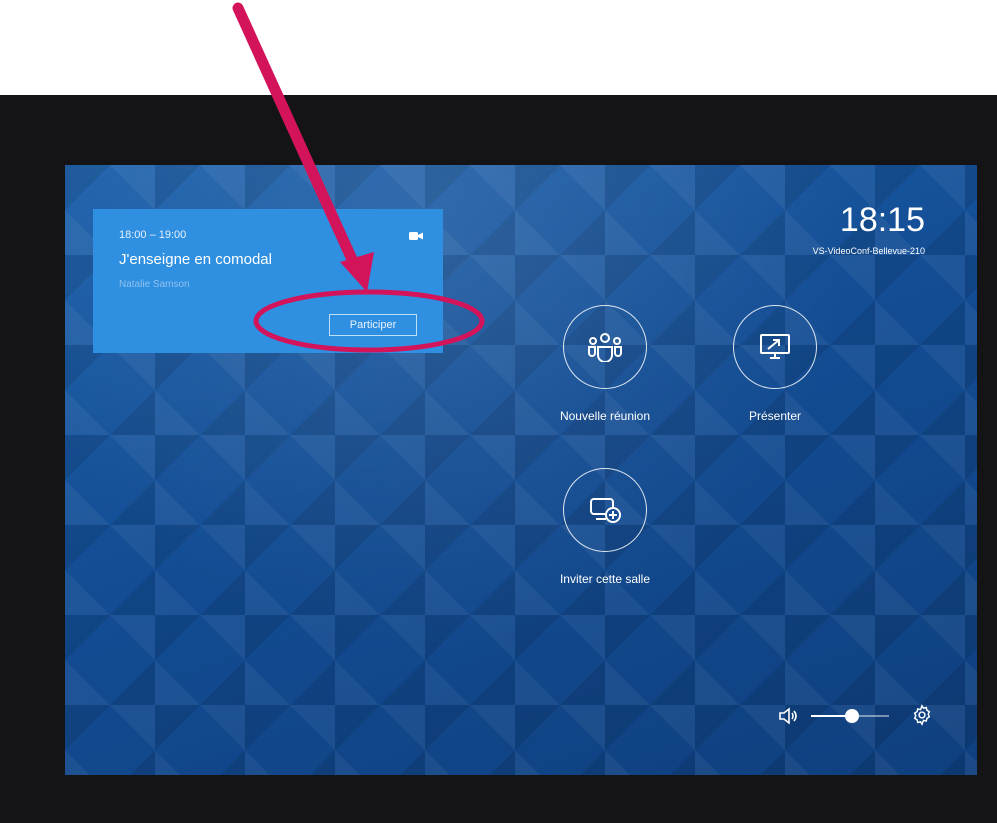 The image size is (997, 823). I want to click on invite-room-button: Inviter cette salle, so click(605, 527).